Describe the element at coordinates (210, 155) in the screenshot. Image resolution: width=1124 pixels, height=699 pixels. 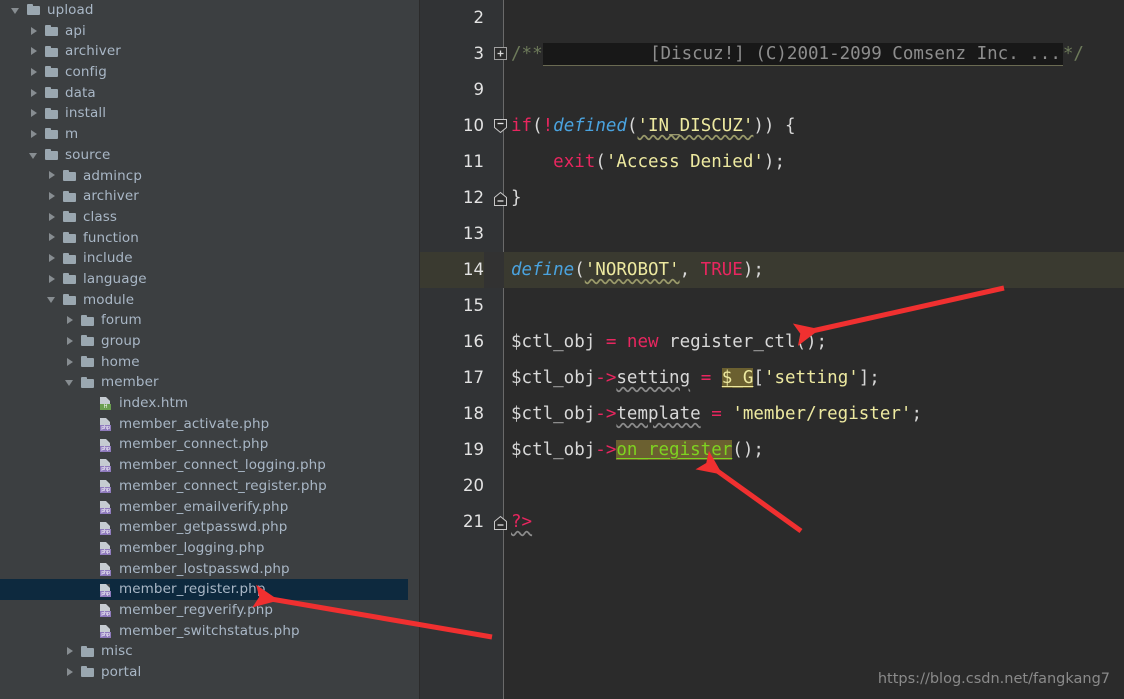
I see `tree-folder-source: source` at that location.